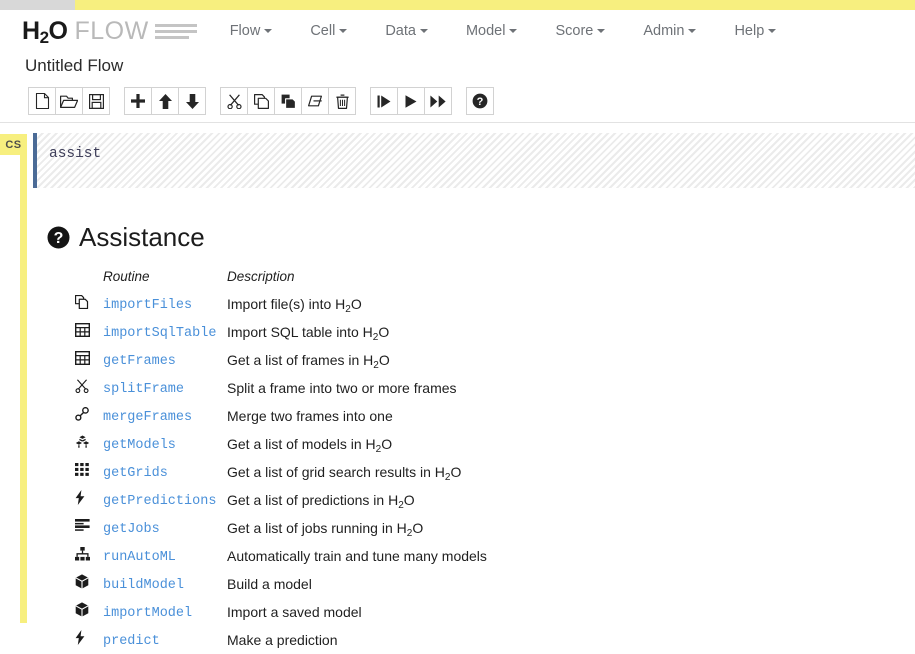 Image resolution: width=915 pixels, height=654 pixels. Describe the element at coordinates (329, 31) in the screenshot. I see `nav-item-cell: Cell` at that location.